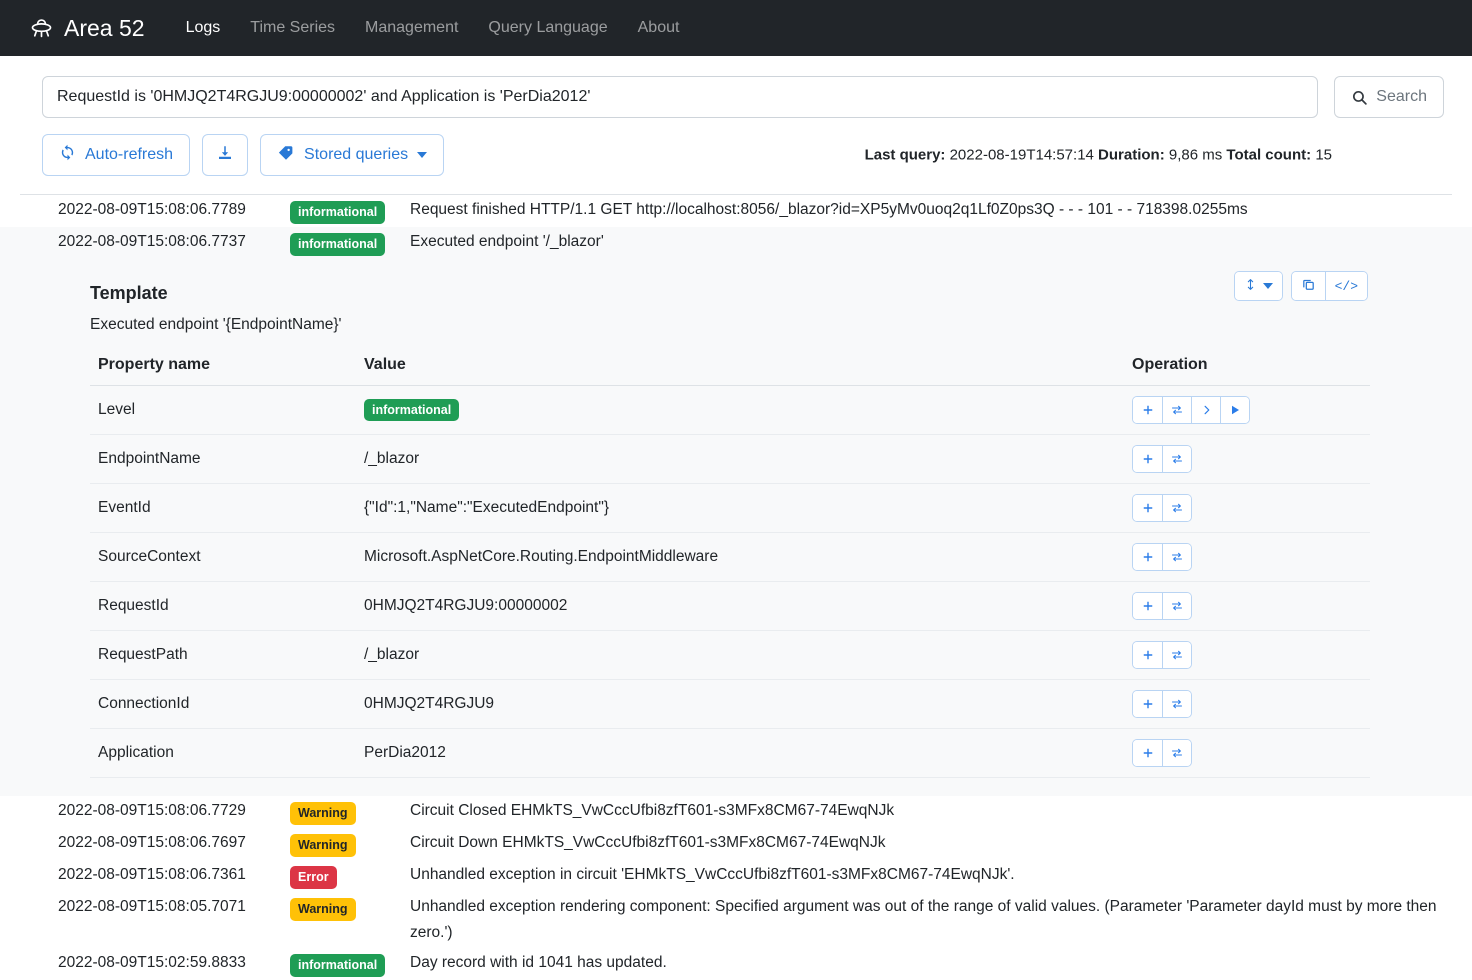 This screenshot has height=980, width=1472. What do you see at coordinates (223, 459) in the screenshot?
I see `property-name: EndpointName` at bounding box center [223, 459].